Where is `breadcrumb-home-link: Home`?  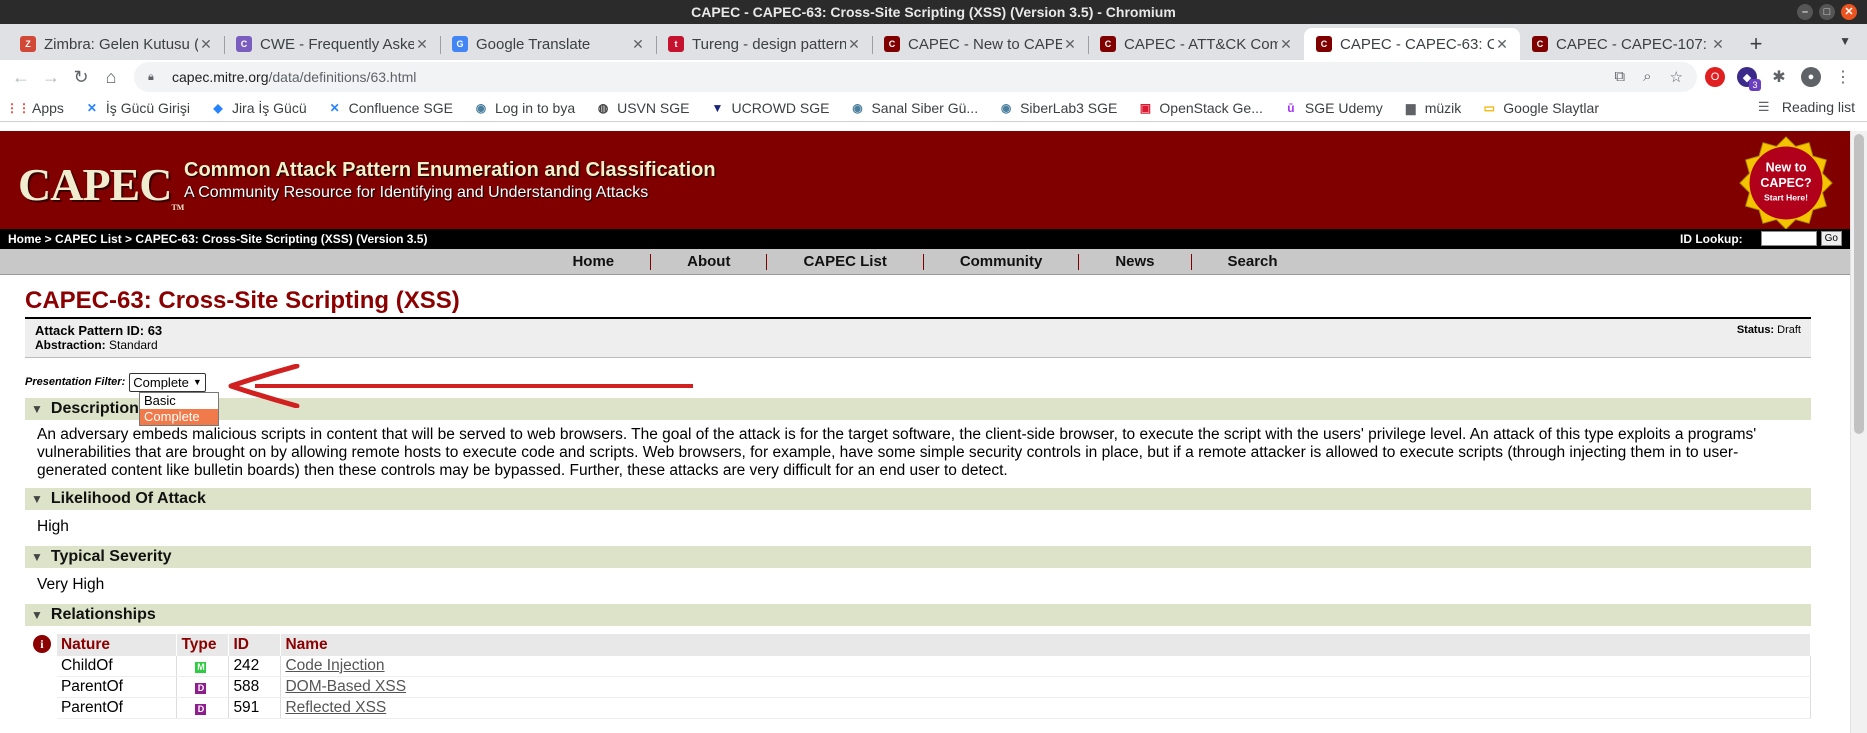
breadcrumb-home-link: Home is located at coordinates (24, 239).